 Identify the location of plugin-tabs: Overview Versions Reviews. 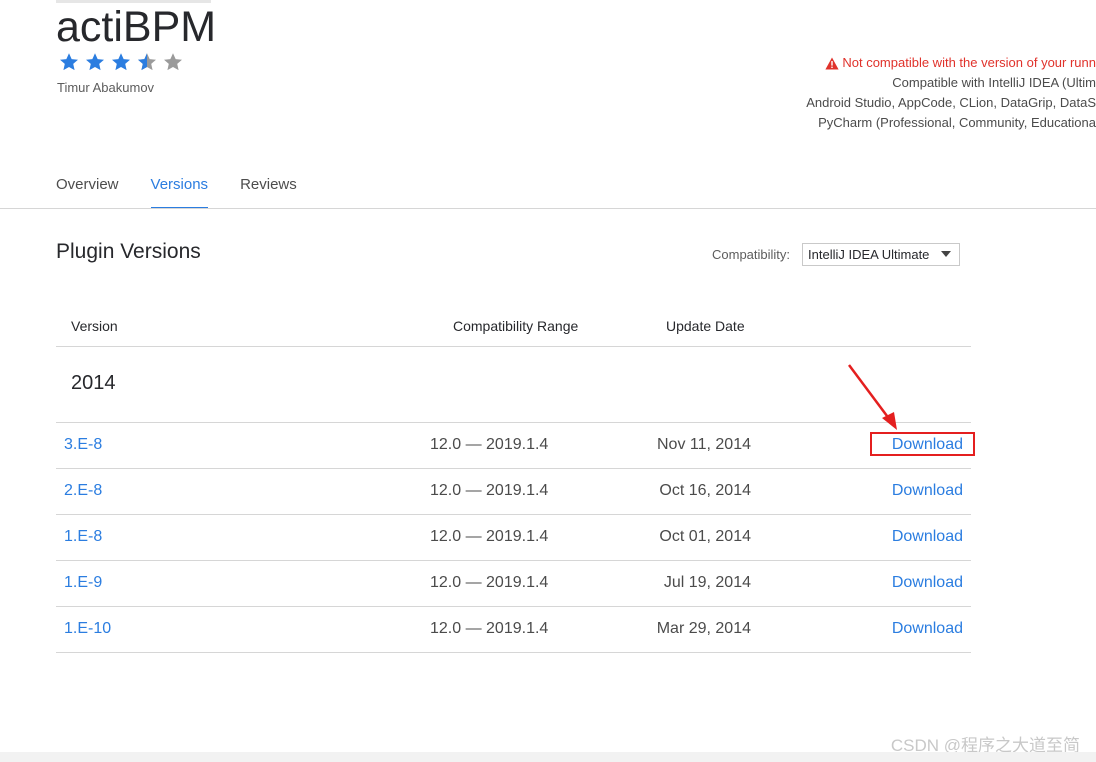
(192, 188).